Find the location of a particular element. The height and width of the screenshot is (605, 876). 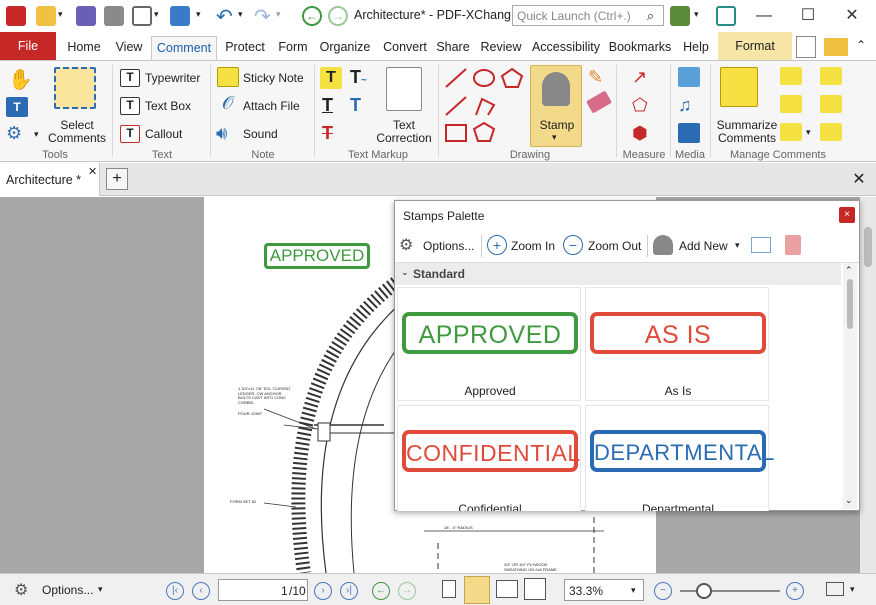

polygon-tool-icon is located at coordinates (512, 77).